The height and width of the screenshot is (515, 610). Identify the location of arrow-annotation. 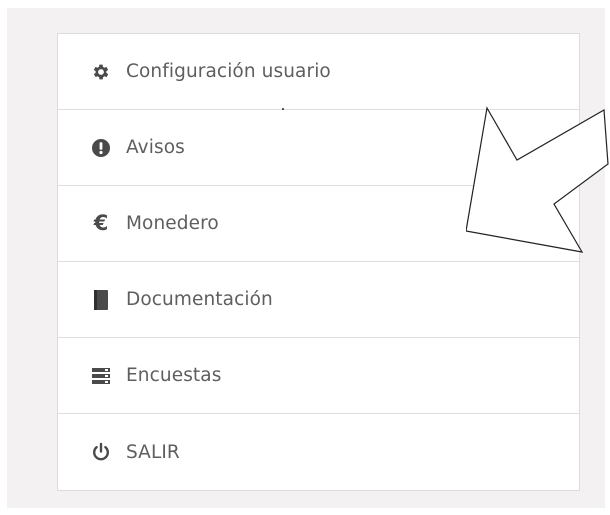
(537, 179).